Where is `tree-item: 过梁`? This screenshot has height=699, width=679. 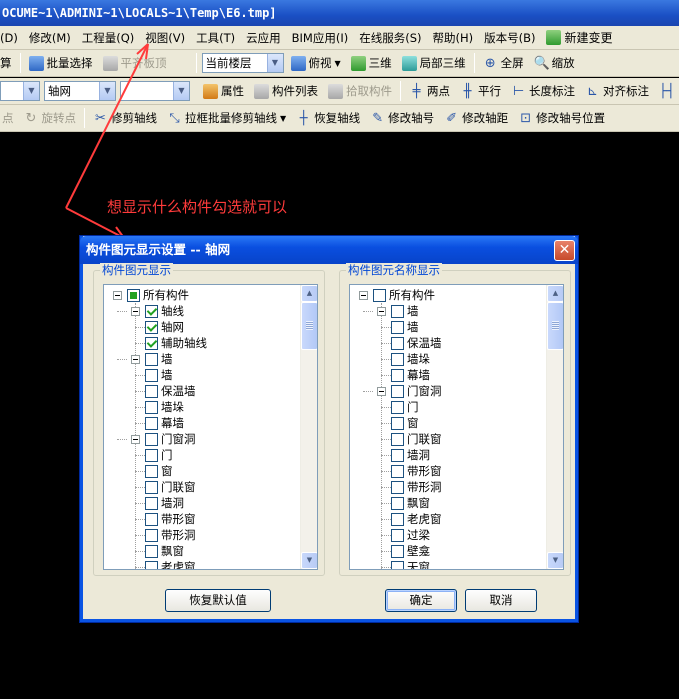 tree-item: 过梁 is located at coordinates (410, 535).